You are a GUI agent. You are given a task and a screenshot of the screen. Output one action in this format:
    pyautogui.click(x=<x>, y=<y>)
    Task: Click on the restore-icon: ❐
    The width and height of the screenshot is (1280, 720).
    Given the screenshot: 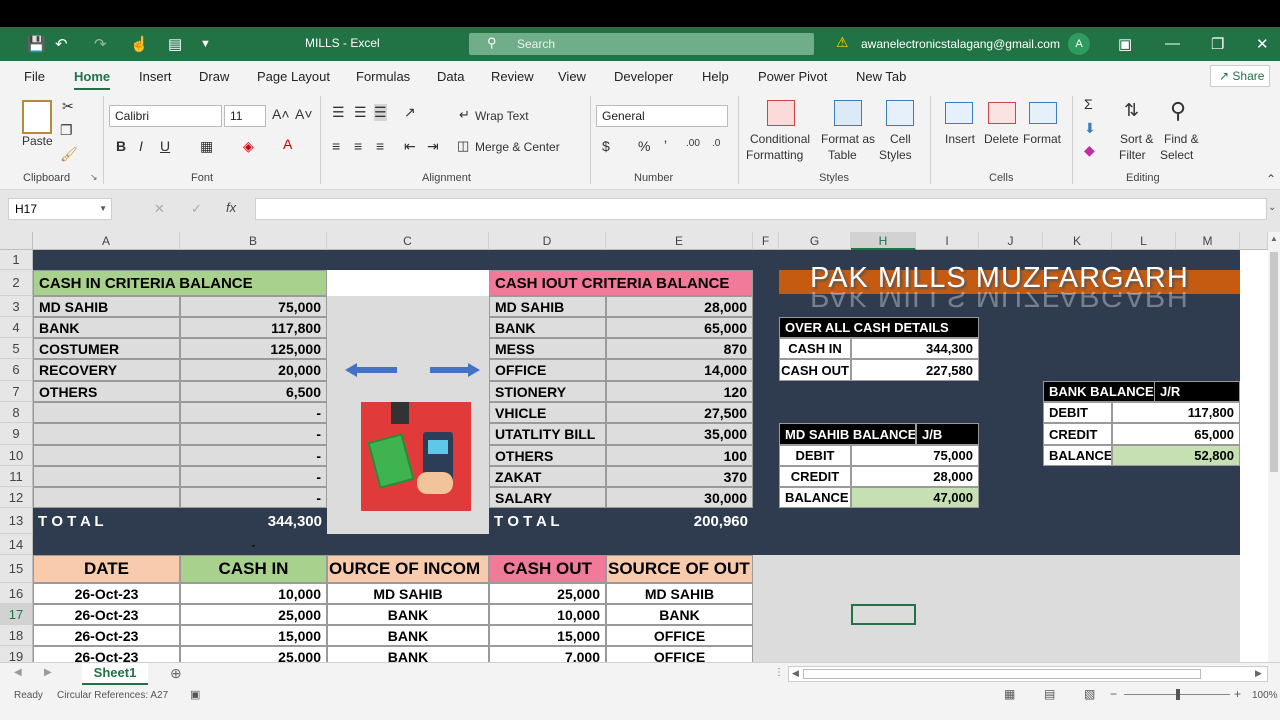 What is the action you would take?
    pyautogui.click(x=1217, y=44)
    